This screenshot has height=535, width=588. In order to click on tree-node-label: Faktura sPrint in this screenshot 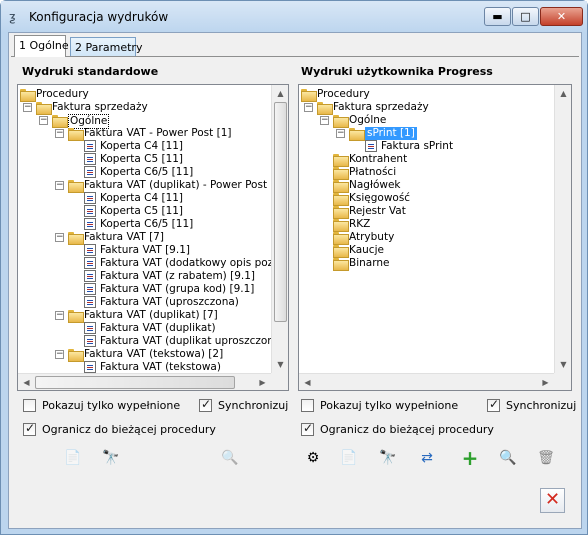, I will do `click(417, 146)`.